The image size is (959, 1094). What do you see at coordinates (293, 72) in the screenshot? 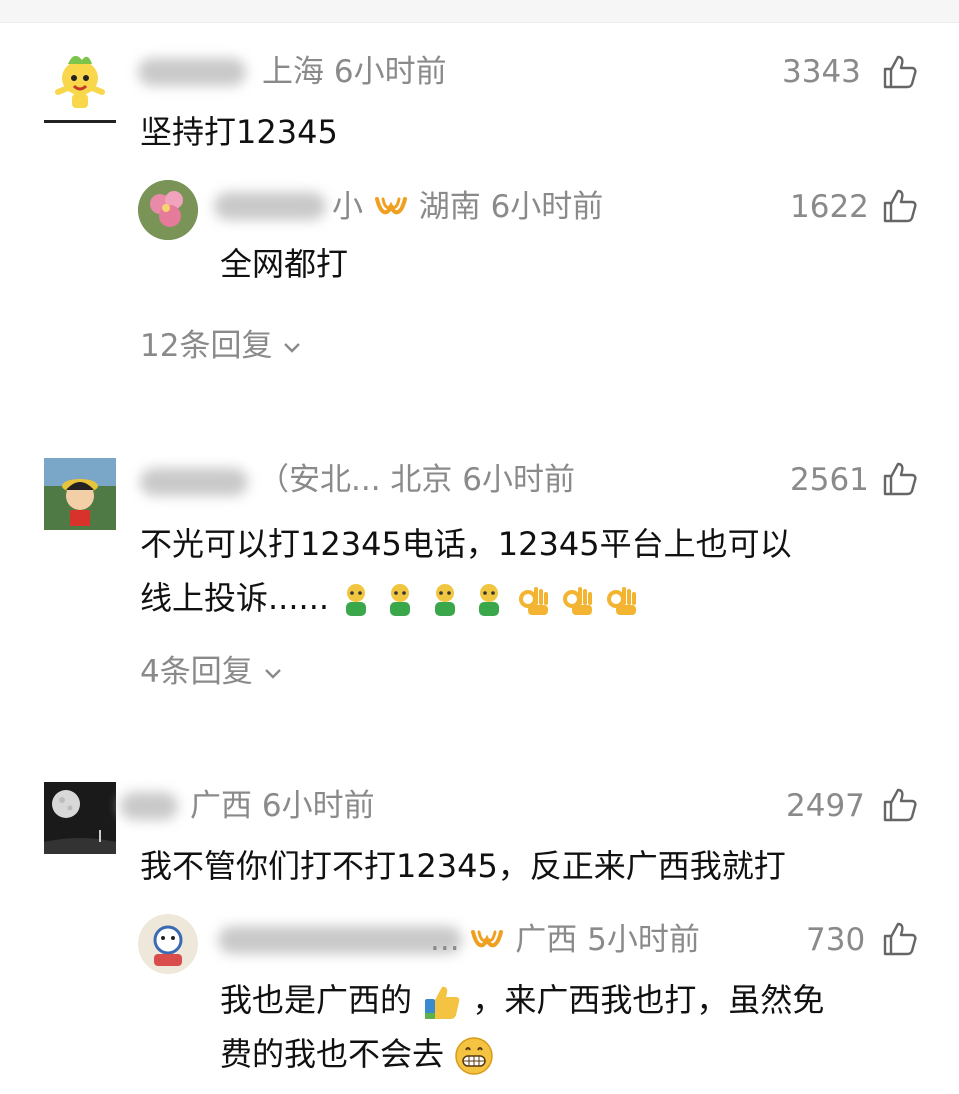
I see `comment-location: 上海` at bounding box center [293, 72].